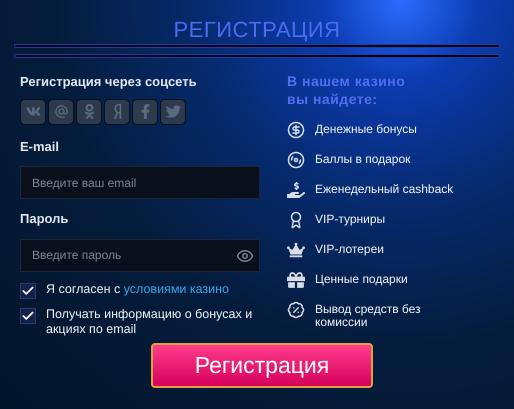 This screenshot has width=514, height=409. I want to click on feature-text: Вывод средств без комиссии, so click(368, 315).